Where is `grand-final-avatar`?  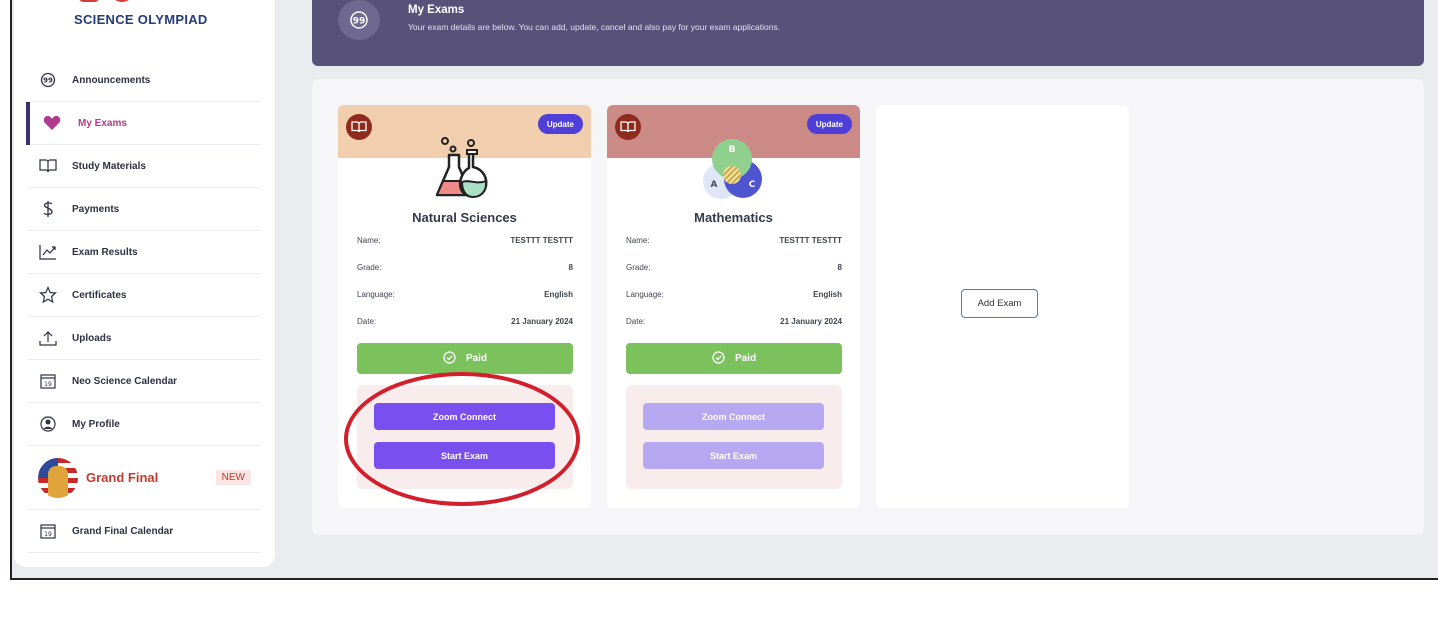 grand-final-avatar is located at coordinates (58, 477).